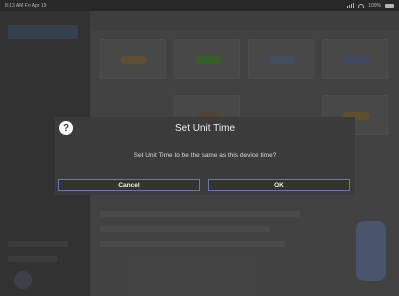 This screenshot has height=296, width=399. Describe the element at coordinates (129, 185) in the screenshot. I see `cancel-button: Cancel` at that location.